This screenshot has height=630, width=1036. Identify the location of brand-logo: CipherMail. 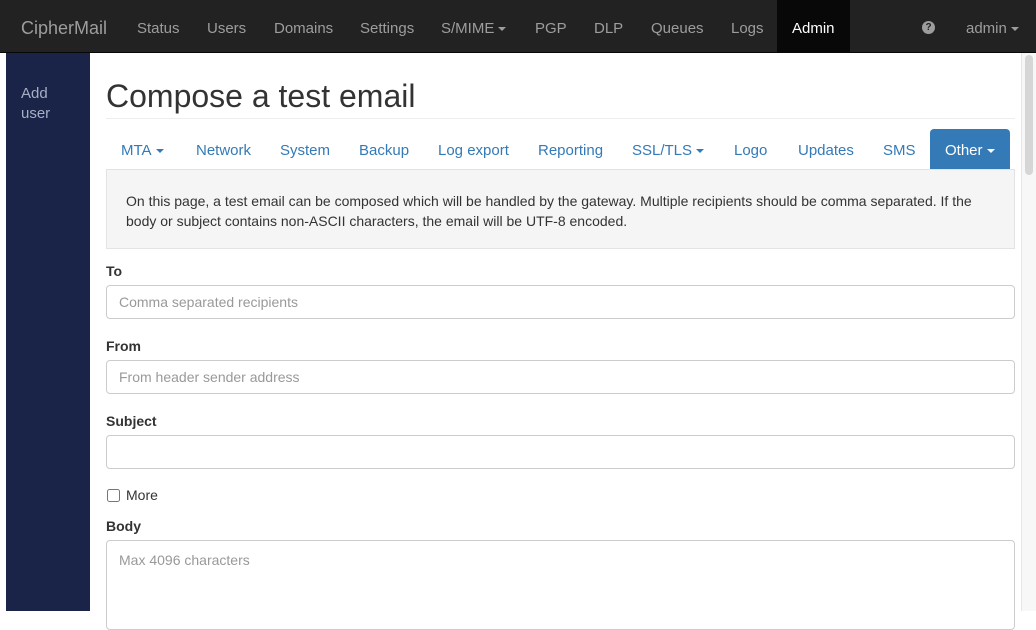
(64, 26).